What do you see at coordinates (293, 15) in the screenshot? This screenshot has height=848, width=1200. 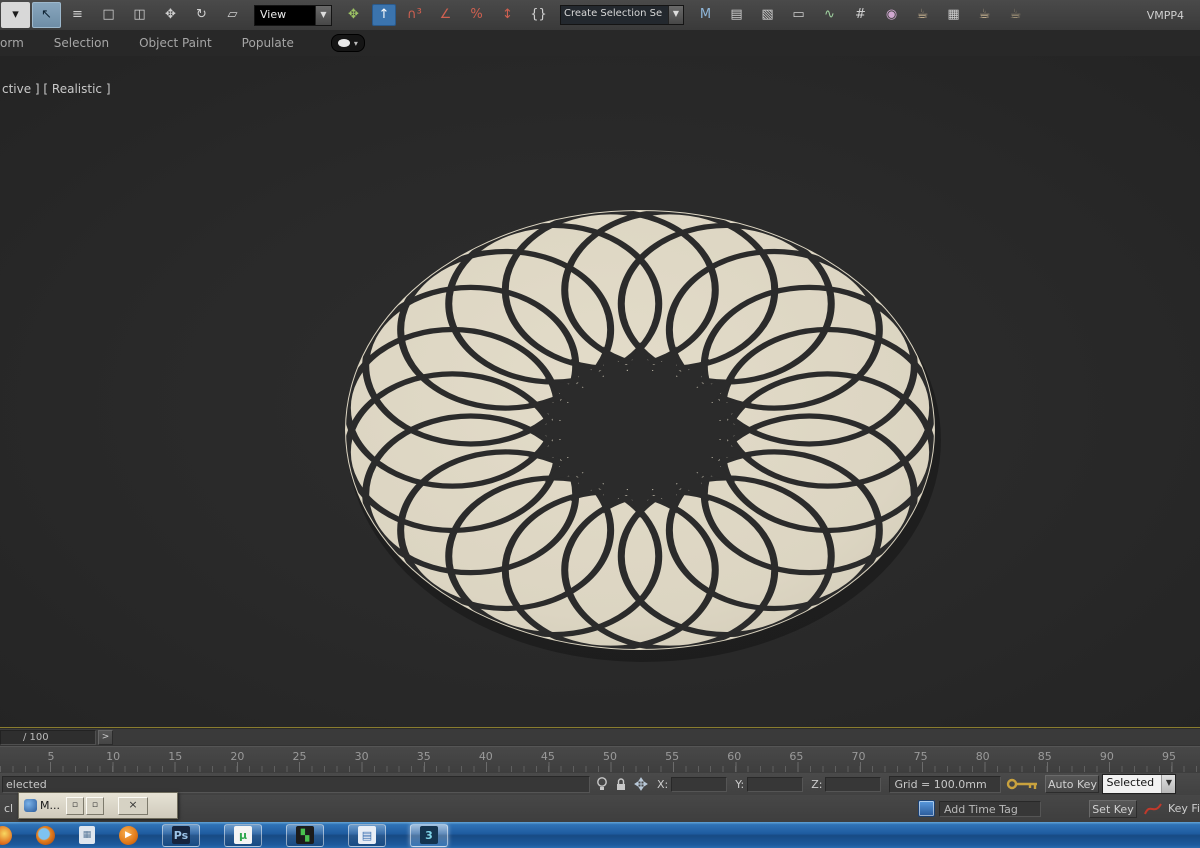 I see `reference-coordinate-dropdown: View ▼` at bounding box center [293, 15].